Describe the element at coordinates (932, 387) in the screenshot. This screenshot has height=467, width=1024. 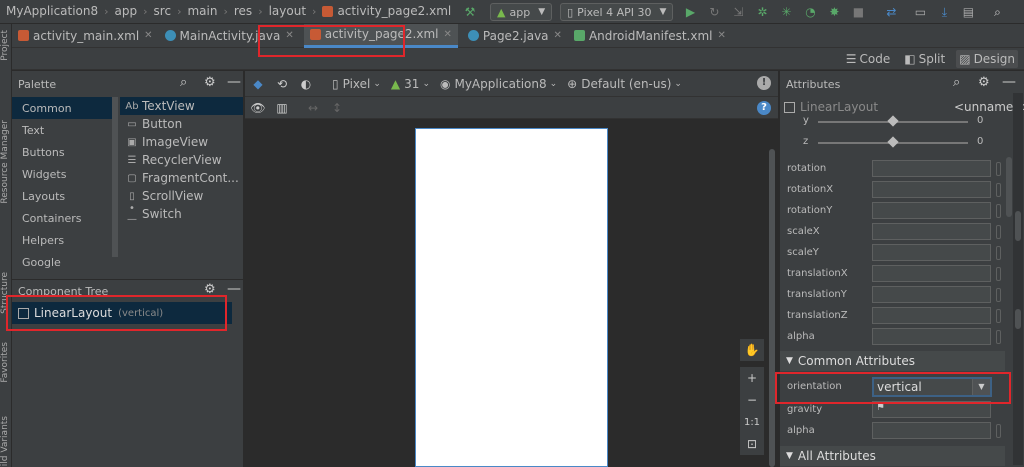
I see `orientation-dropdown: vertical ▼` at that location.